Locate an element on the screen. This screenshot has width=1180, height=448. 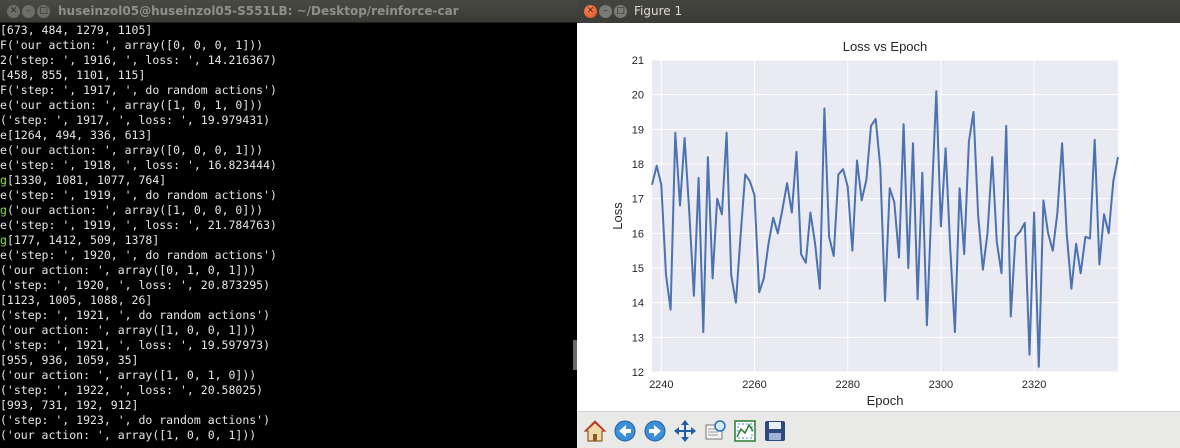
terminal-line: g[1330, 1081, 1077, 764] is located at coordinates (83, 180).